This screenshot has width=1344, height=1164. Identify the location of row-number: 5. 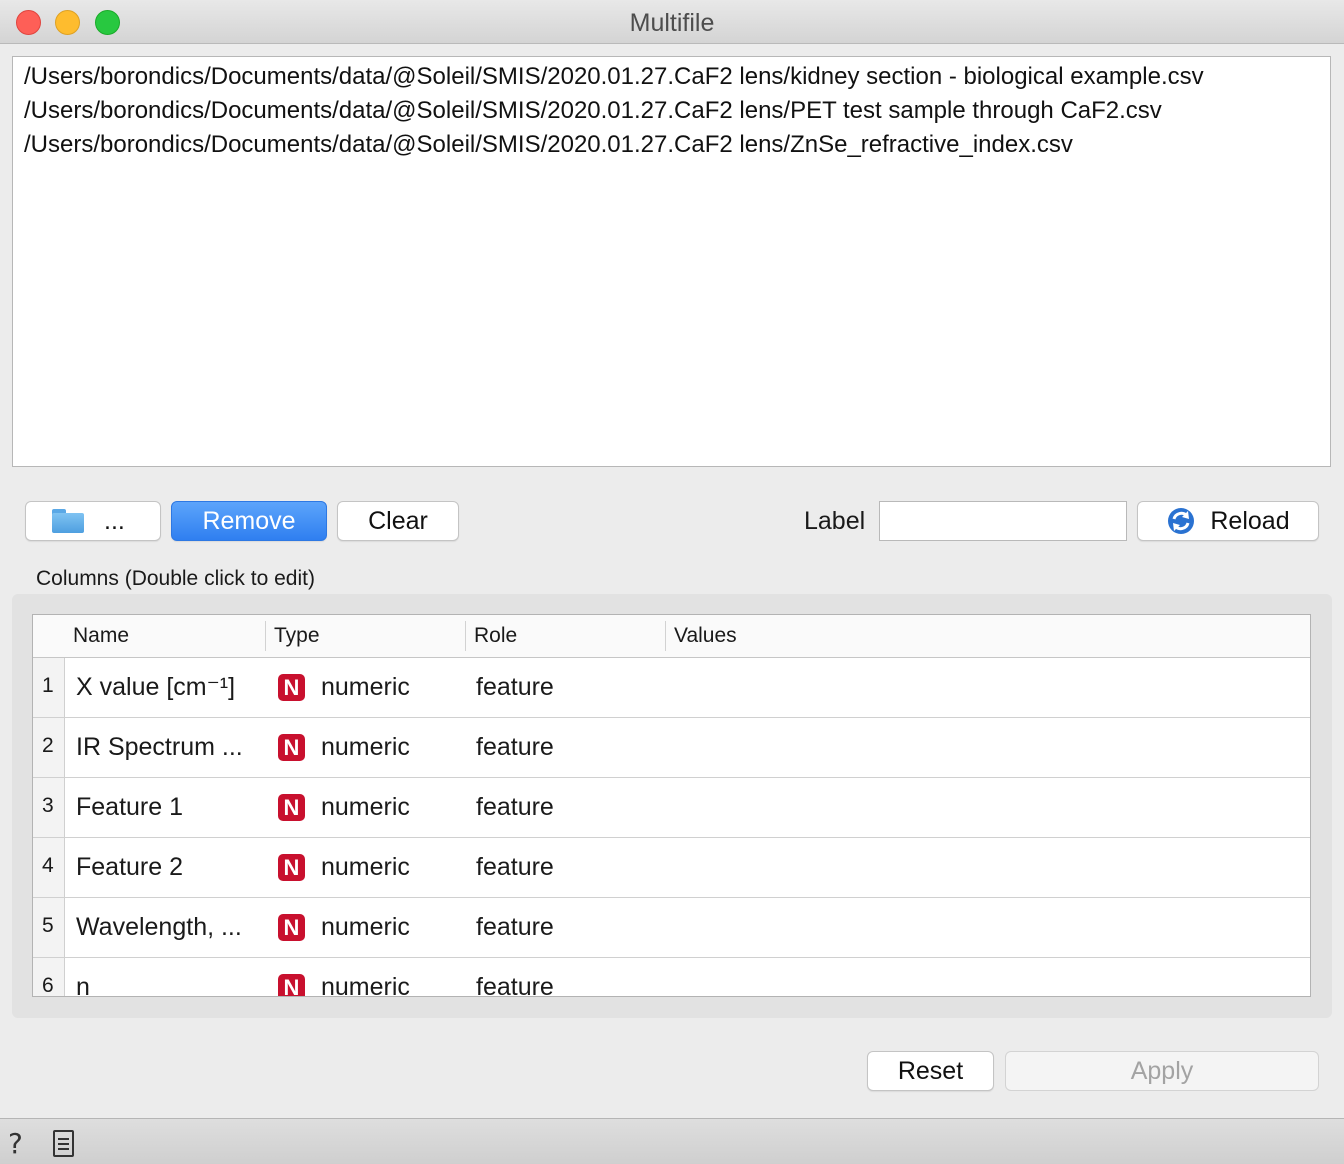
(49, 927).